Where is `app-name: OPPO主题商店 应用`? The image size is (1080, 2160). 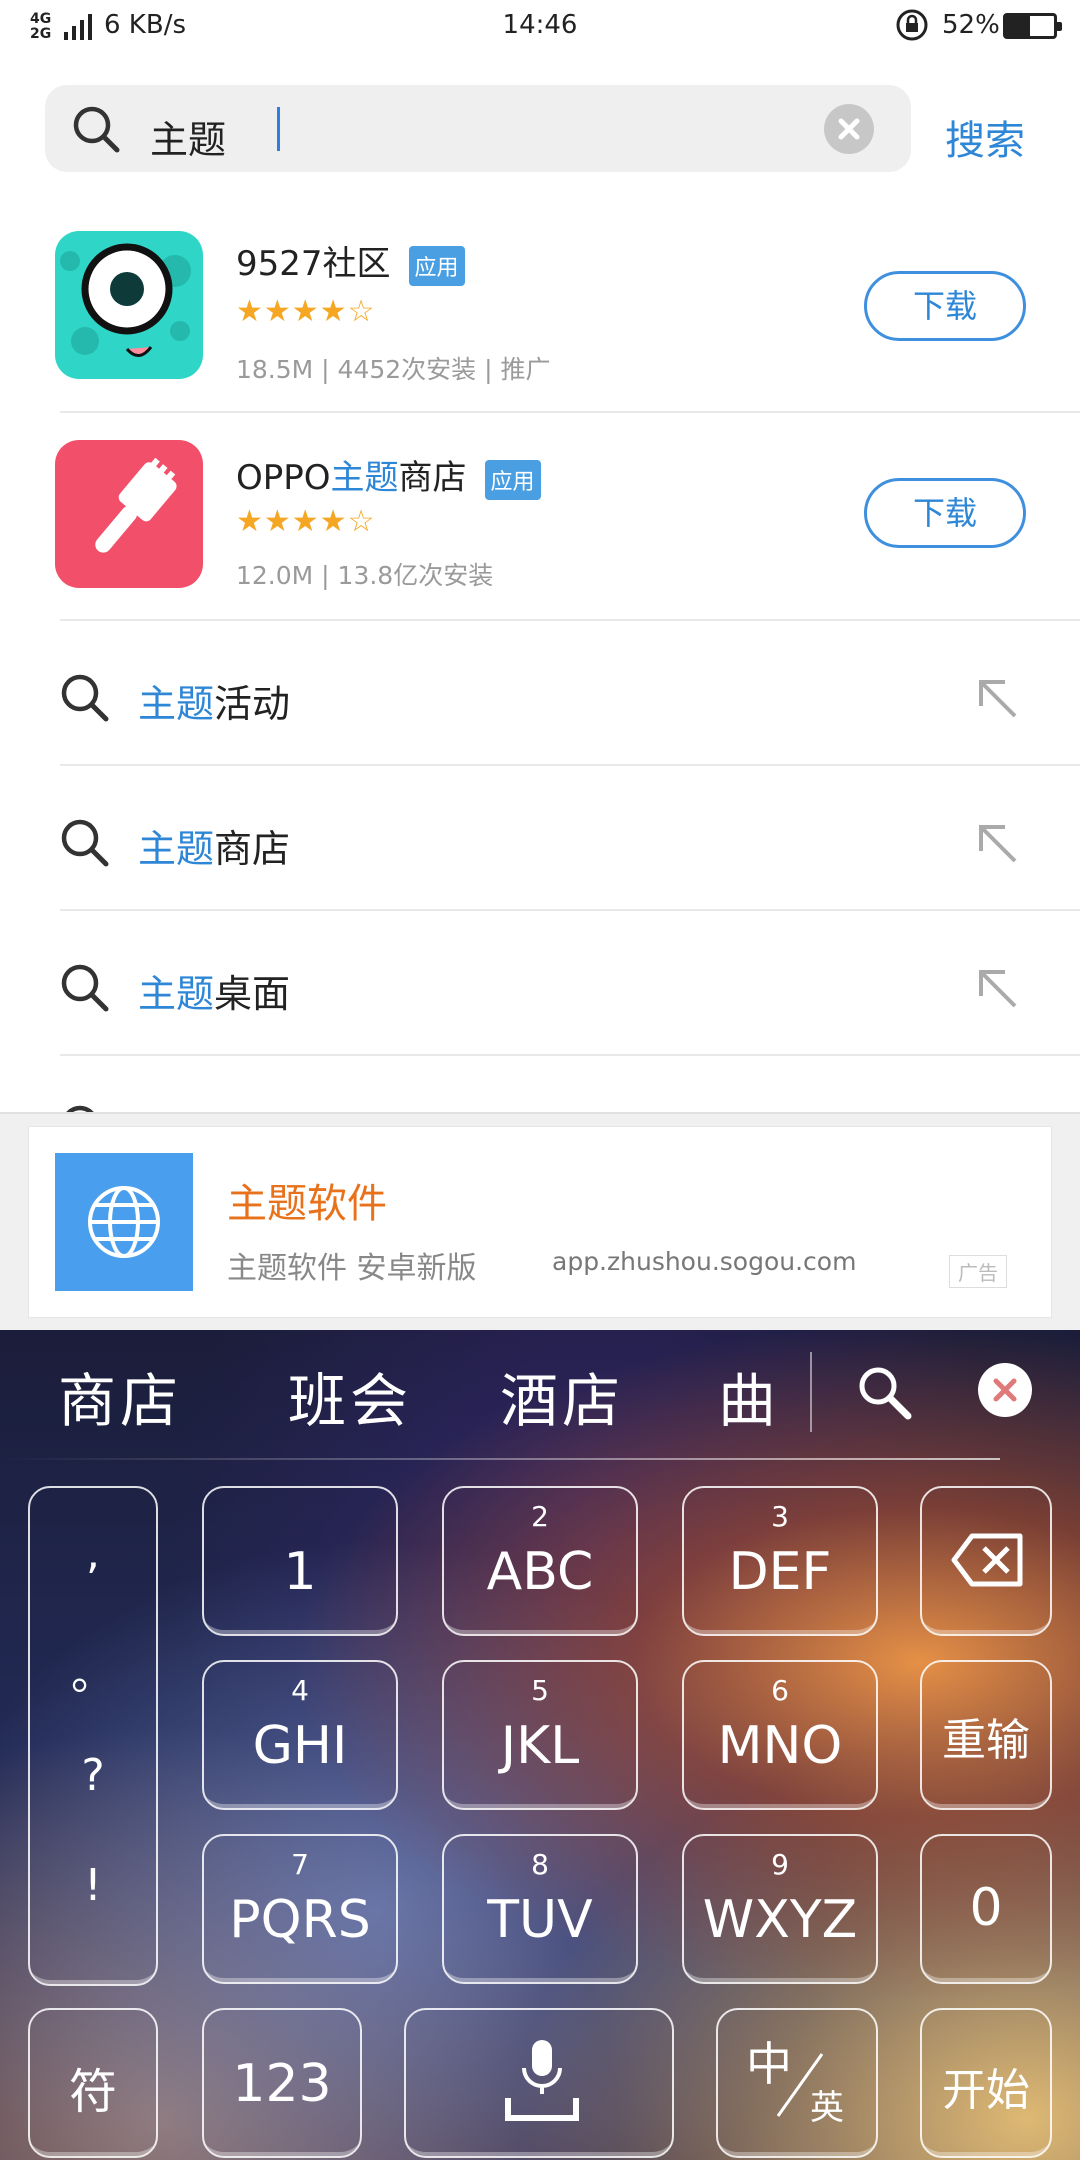 app-name: OPPO主题商店 应用 is located at coordinates (388, 475).